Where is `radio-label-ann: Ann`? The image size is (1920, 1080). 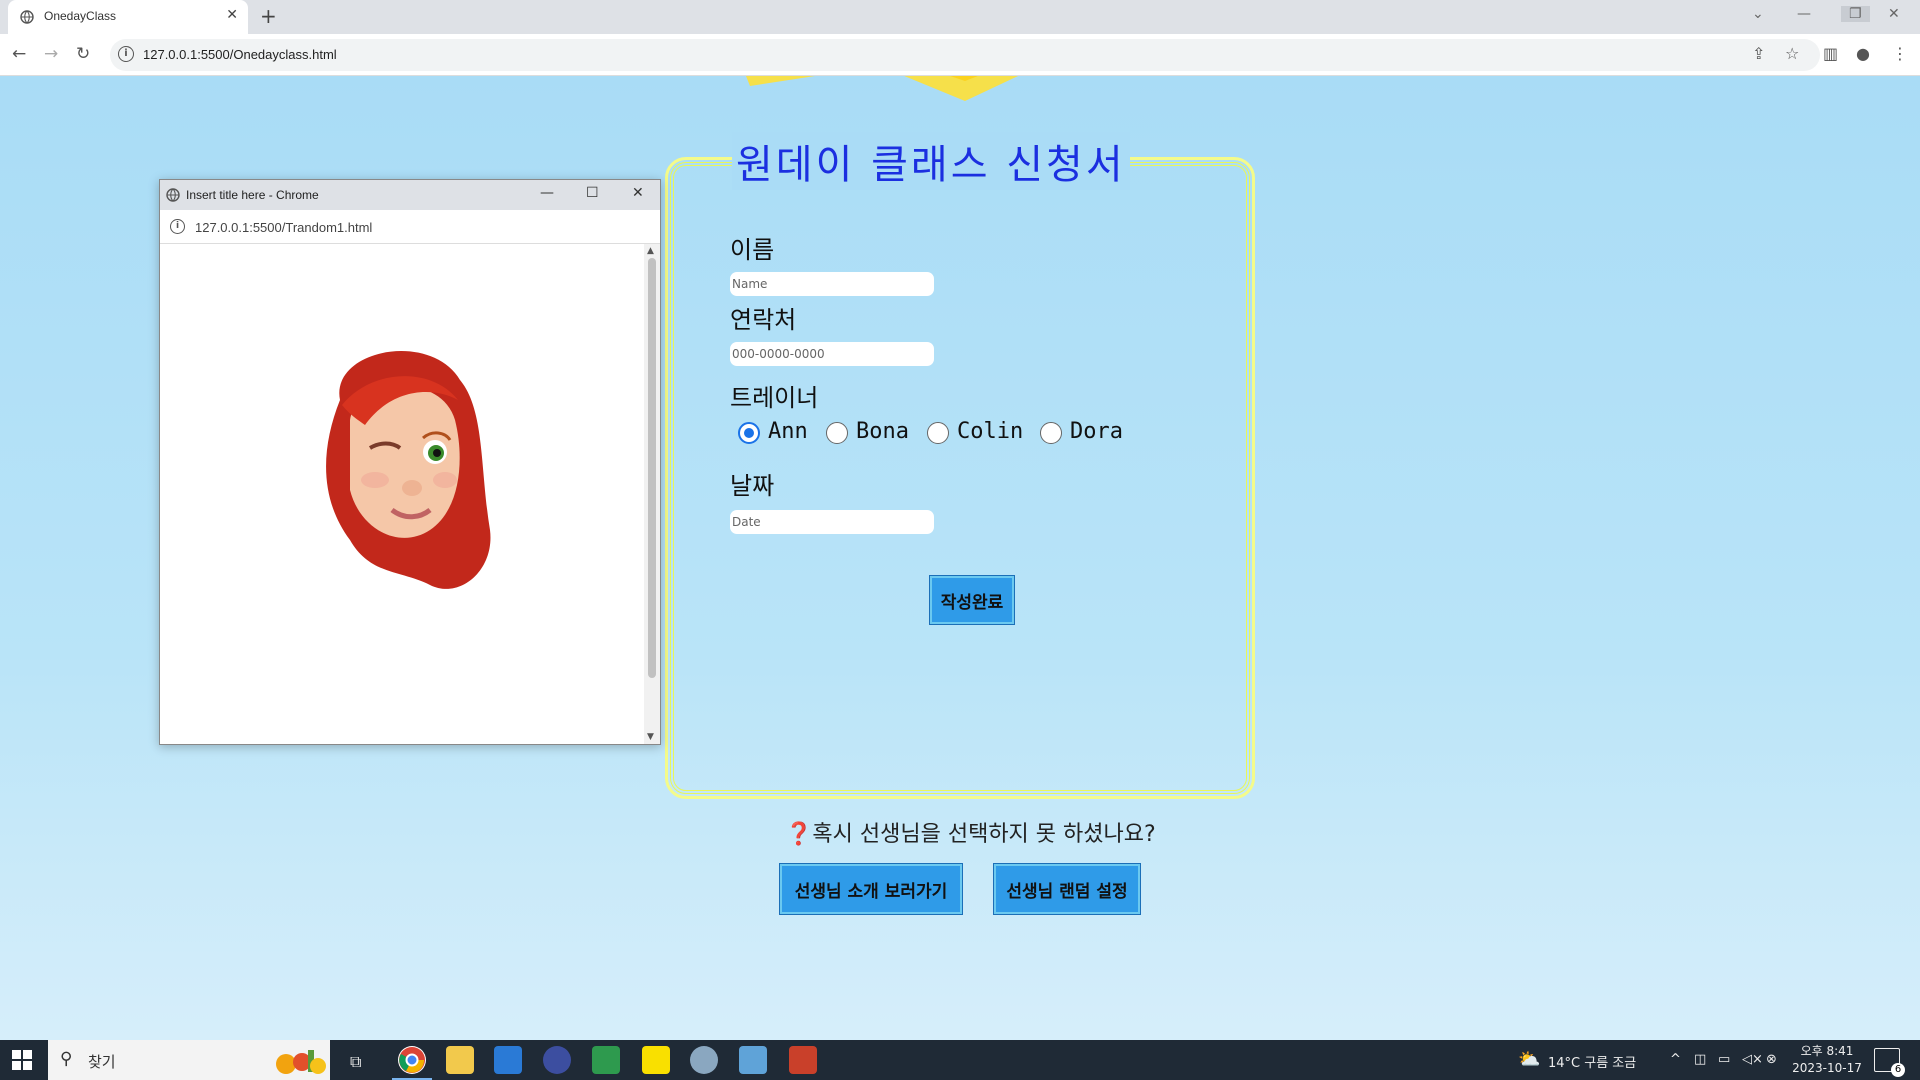 radio-label-ann: Ann is located at coordinates (788, 431).